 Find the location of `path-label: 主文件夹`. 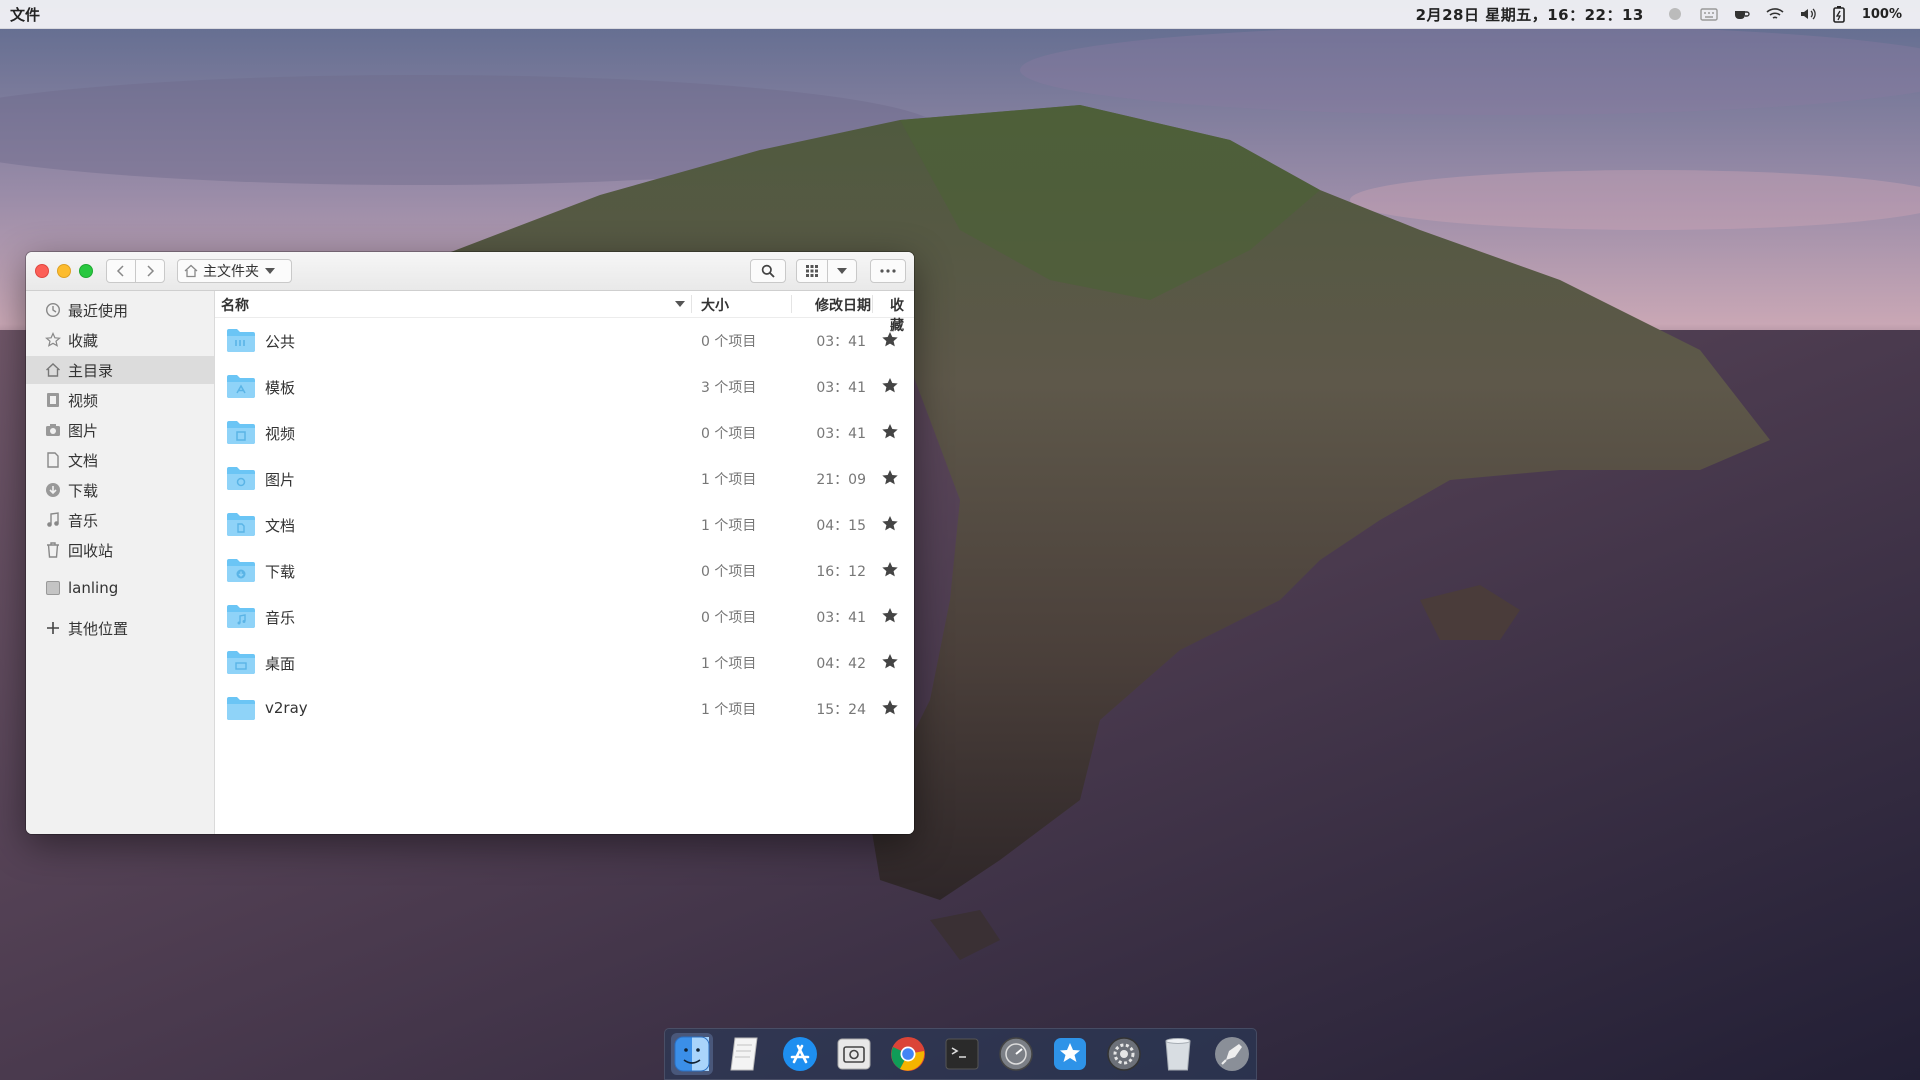

path-label: 主文件夹 is located at coordinates (231, 272).